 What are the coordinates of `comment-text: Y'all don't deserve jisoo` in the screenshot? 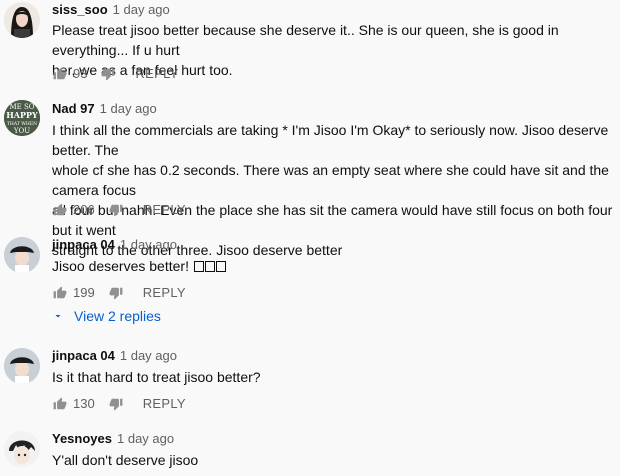 It's located at (125, 460).